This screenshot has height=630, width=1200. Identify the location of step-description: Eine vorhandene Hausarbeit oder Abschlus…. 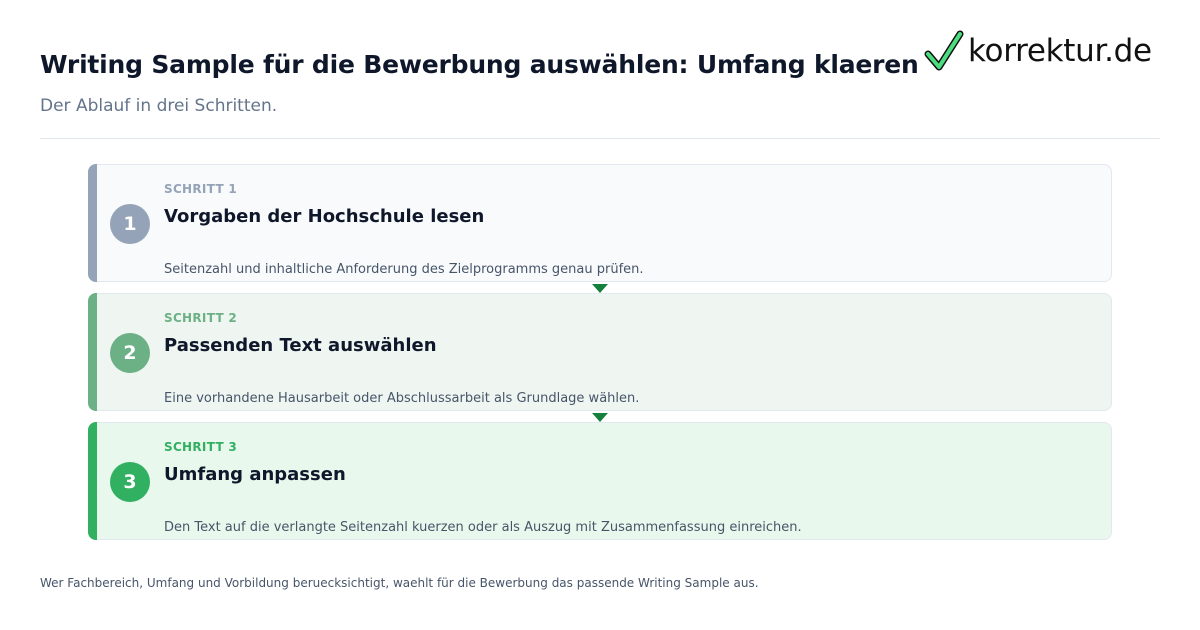
(402, 398).